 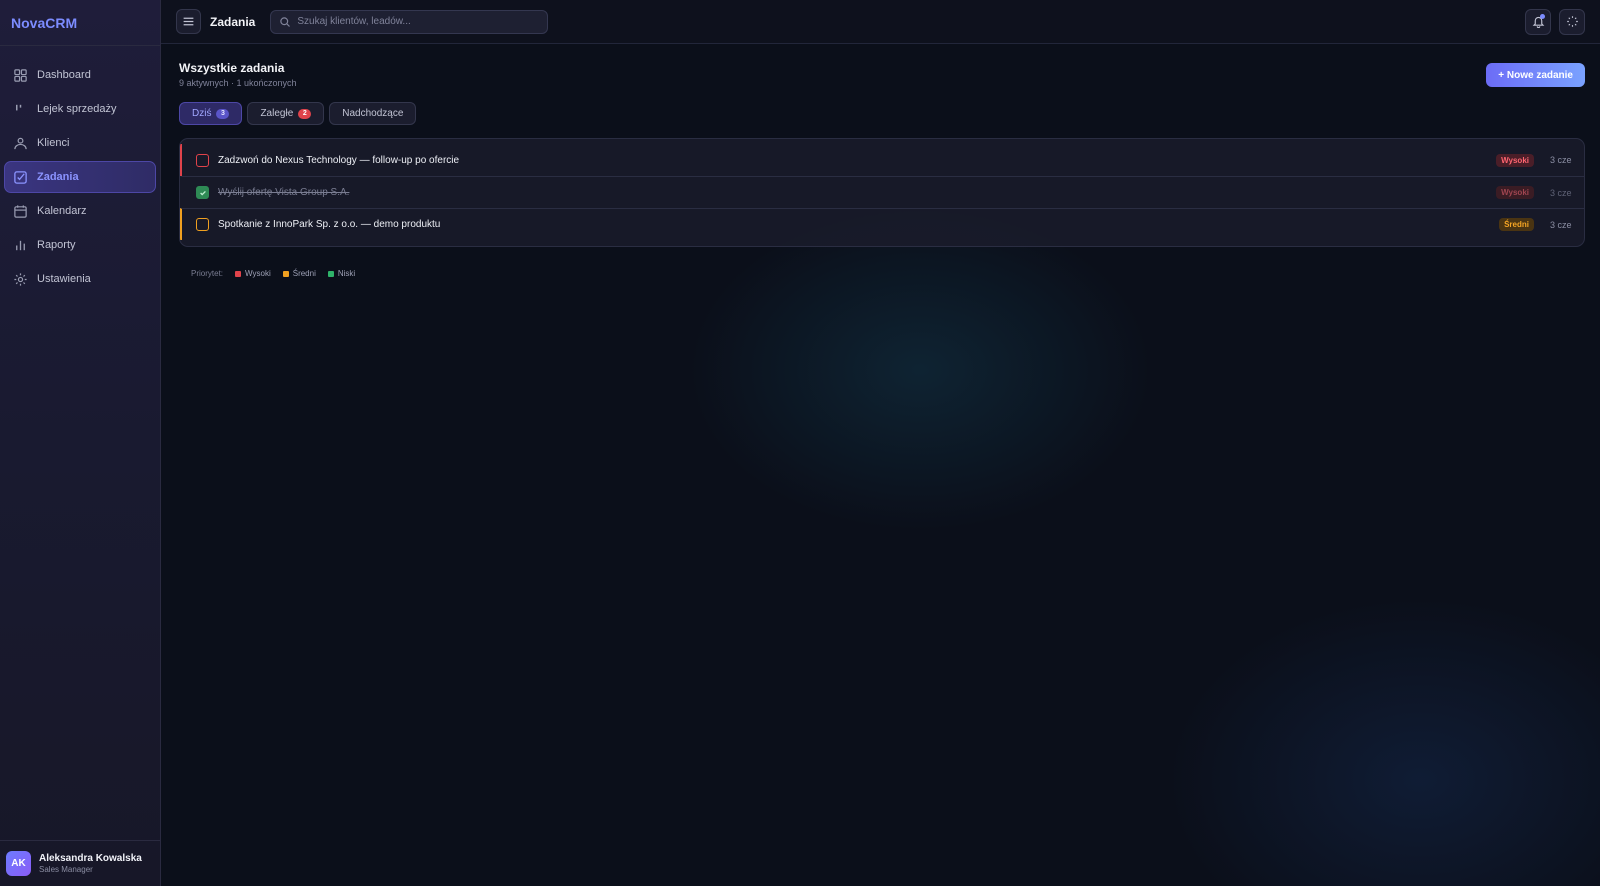 What do you see at coordinates (66, 869) in the screenshot?
I see `user-role: Sales Manager` at bounding box center [66, 869].